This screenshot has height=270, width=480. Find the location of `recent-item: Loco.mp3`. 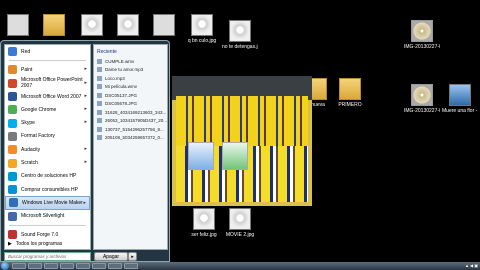

recent-item: Loco.mp3 is located at coordinates (130, 78).